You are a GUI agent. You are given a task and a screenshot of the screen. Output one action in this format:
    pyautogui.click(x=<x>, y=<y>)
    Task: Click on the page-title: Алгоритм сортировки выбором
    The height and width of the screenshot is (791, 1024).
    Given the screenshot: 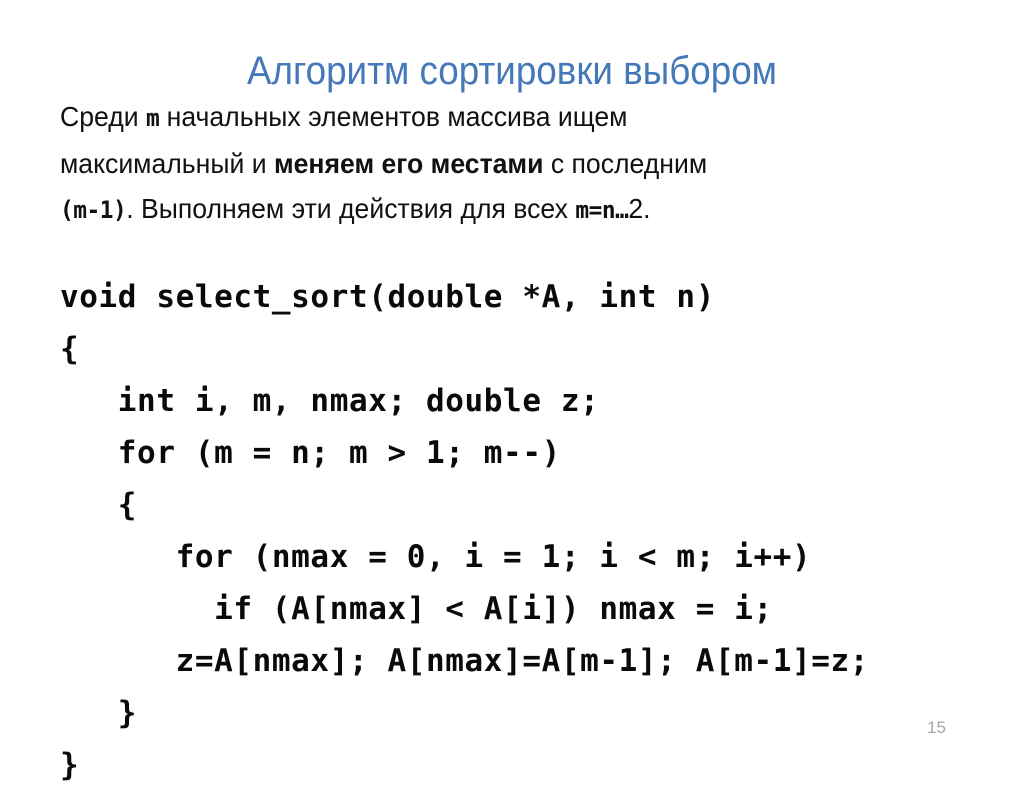 What is the action you would take?
    pyautogui.click(x=511, y=70)
    